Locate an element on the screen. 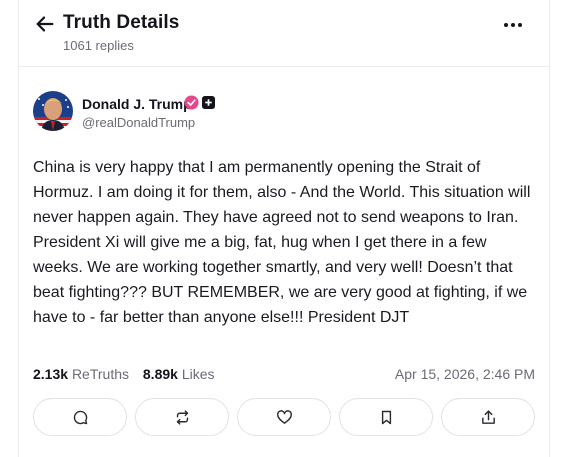  likes-count: 8.89k is located at coordinates (160, 374).